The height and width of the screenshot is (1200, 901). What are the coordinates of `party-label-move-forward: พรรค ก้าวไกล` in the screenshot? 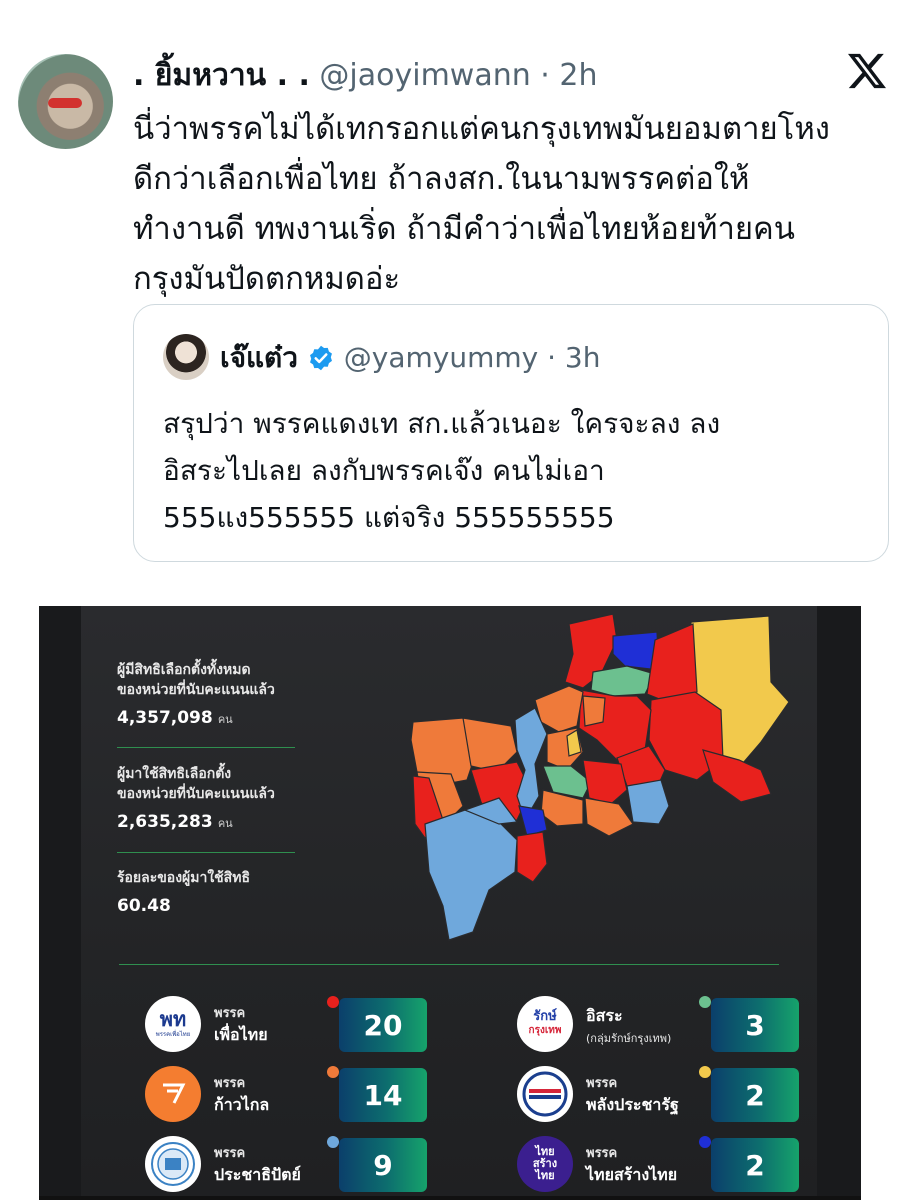 It's located at (241, 1095).